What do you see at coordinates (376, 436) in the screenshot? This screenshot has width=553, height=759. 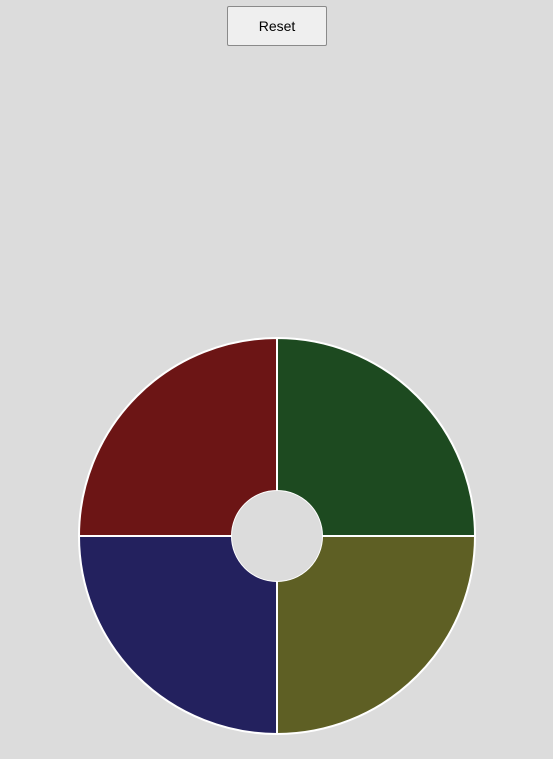 I see `pad-green` at bounding box center [376, 436].